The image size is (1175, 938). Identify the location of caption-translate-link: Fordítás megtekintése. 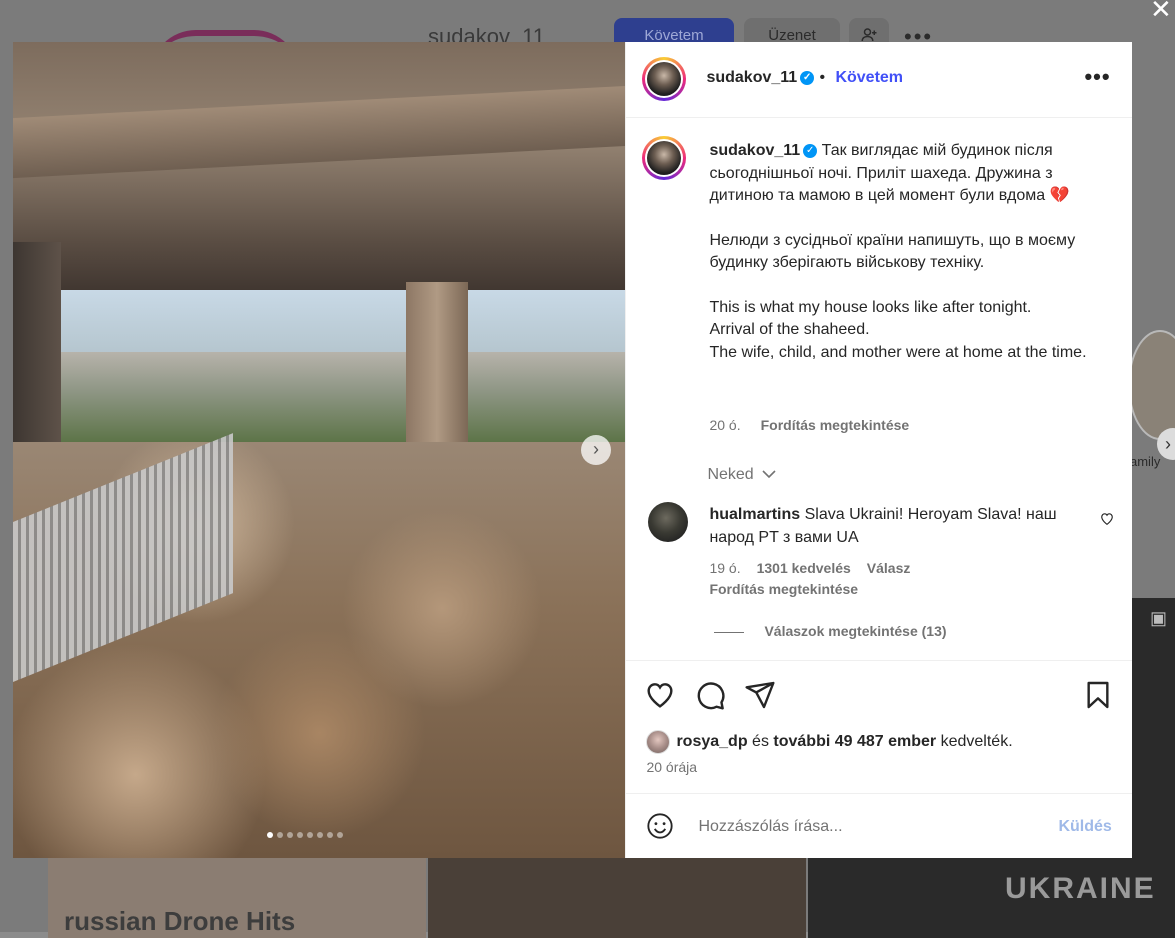
(835, 425).